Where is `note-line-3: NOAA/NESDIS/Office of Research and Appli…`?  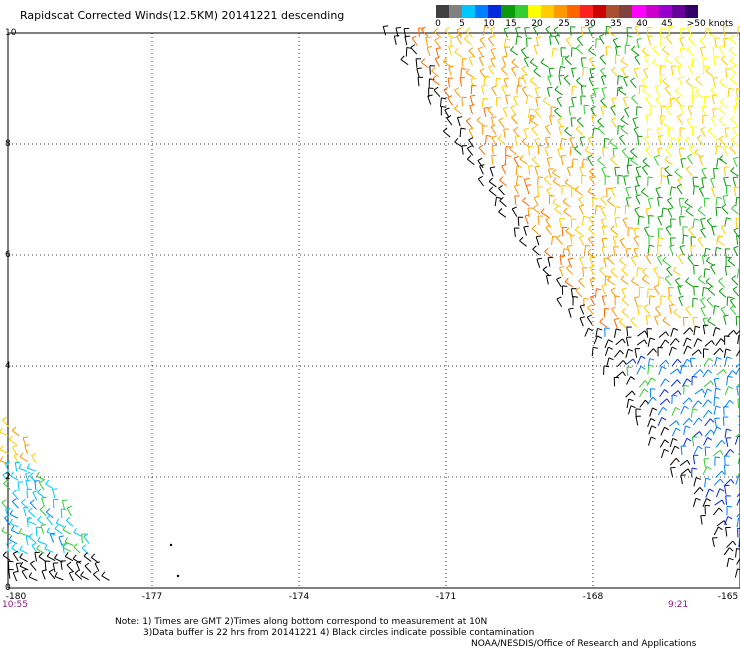
note-line-3: NOAA/NESDIS/Office of Research and Appli… is located at coordinates (584, 644).